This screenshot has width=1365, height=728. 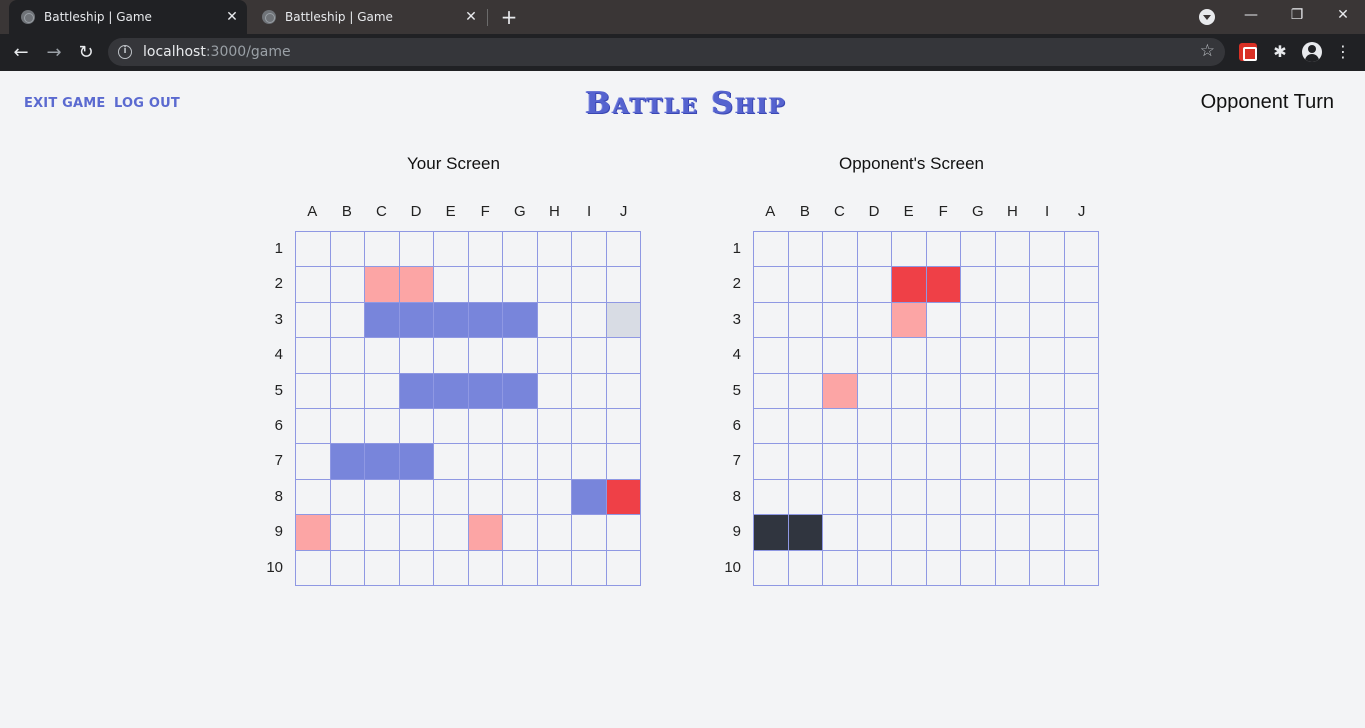 I want to click on grid-cell-e5, so click(x=909, y=391).